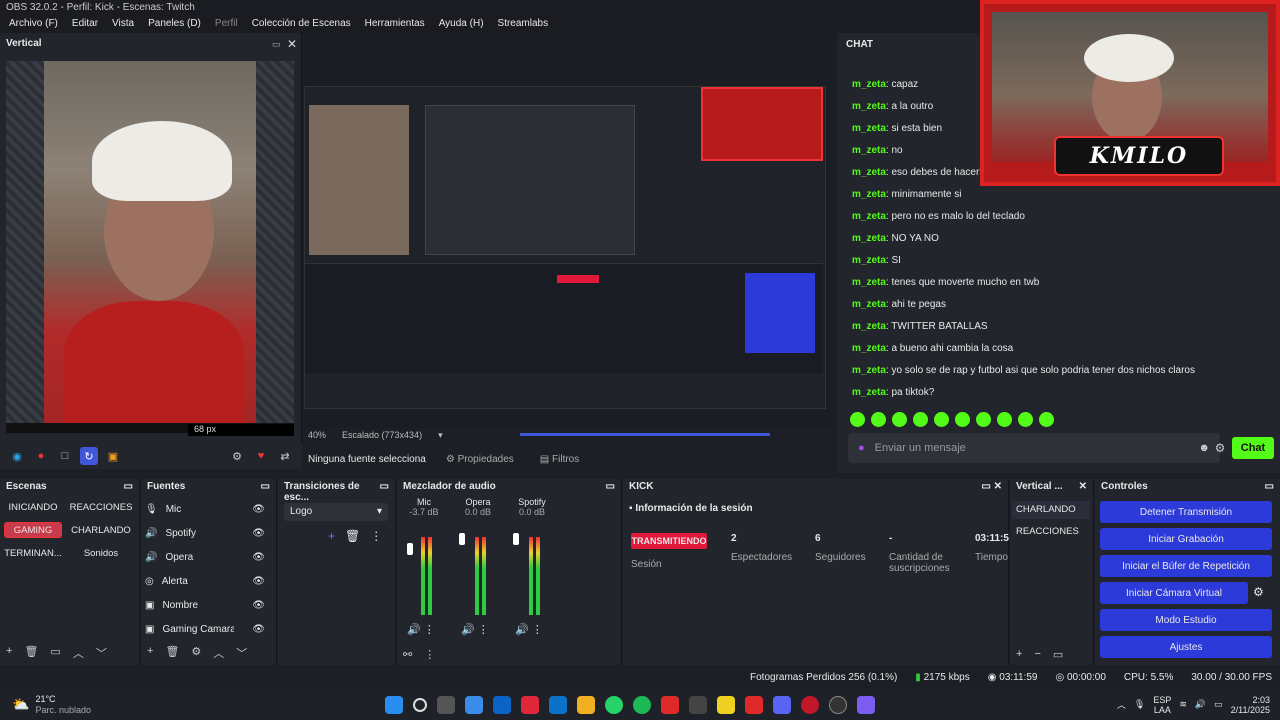  What do you see at coordinates (642, 704) in the screenshot?
I see `spotify-icon` at bounding box center [642, 704].